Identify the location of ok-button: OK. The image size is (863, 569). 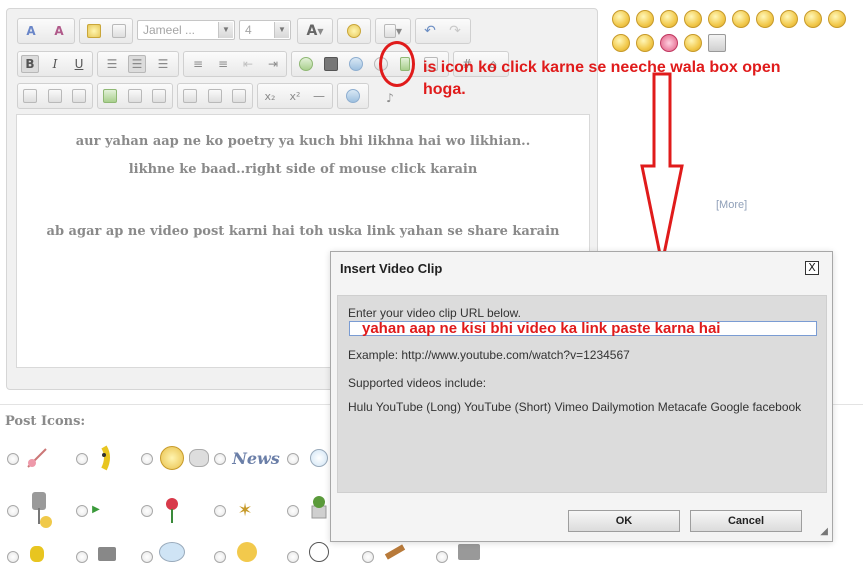
(624, 521).